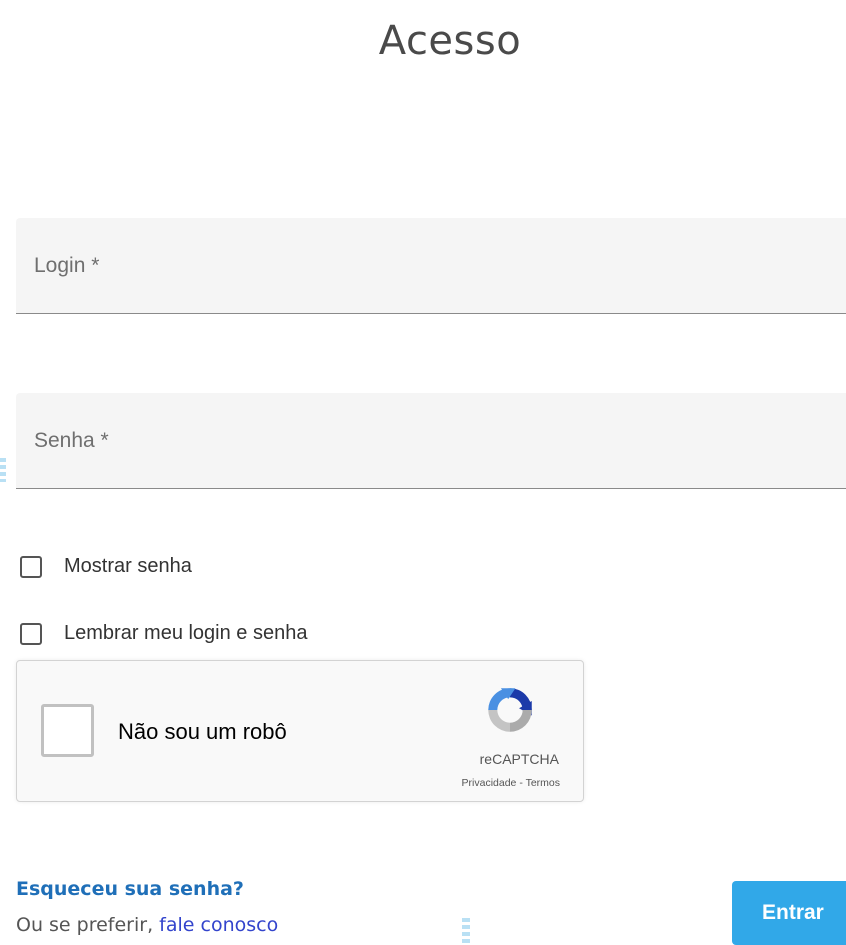  I want to click on recaptcha-links: Privacidade - Termos, so click(511, 783).